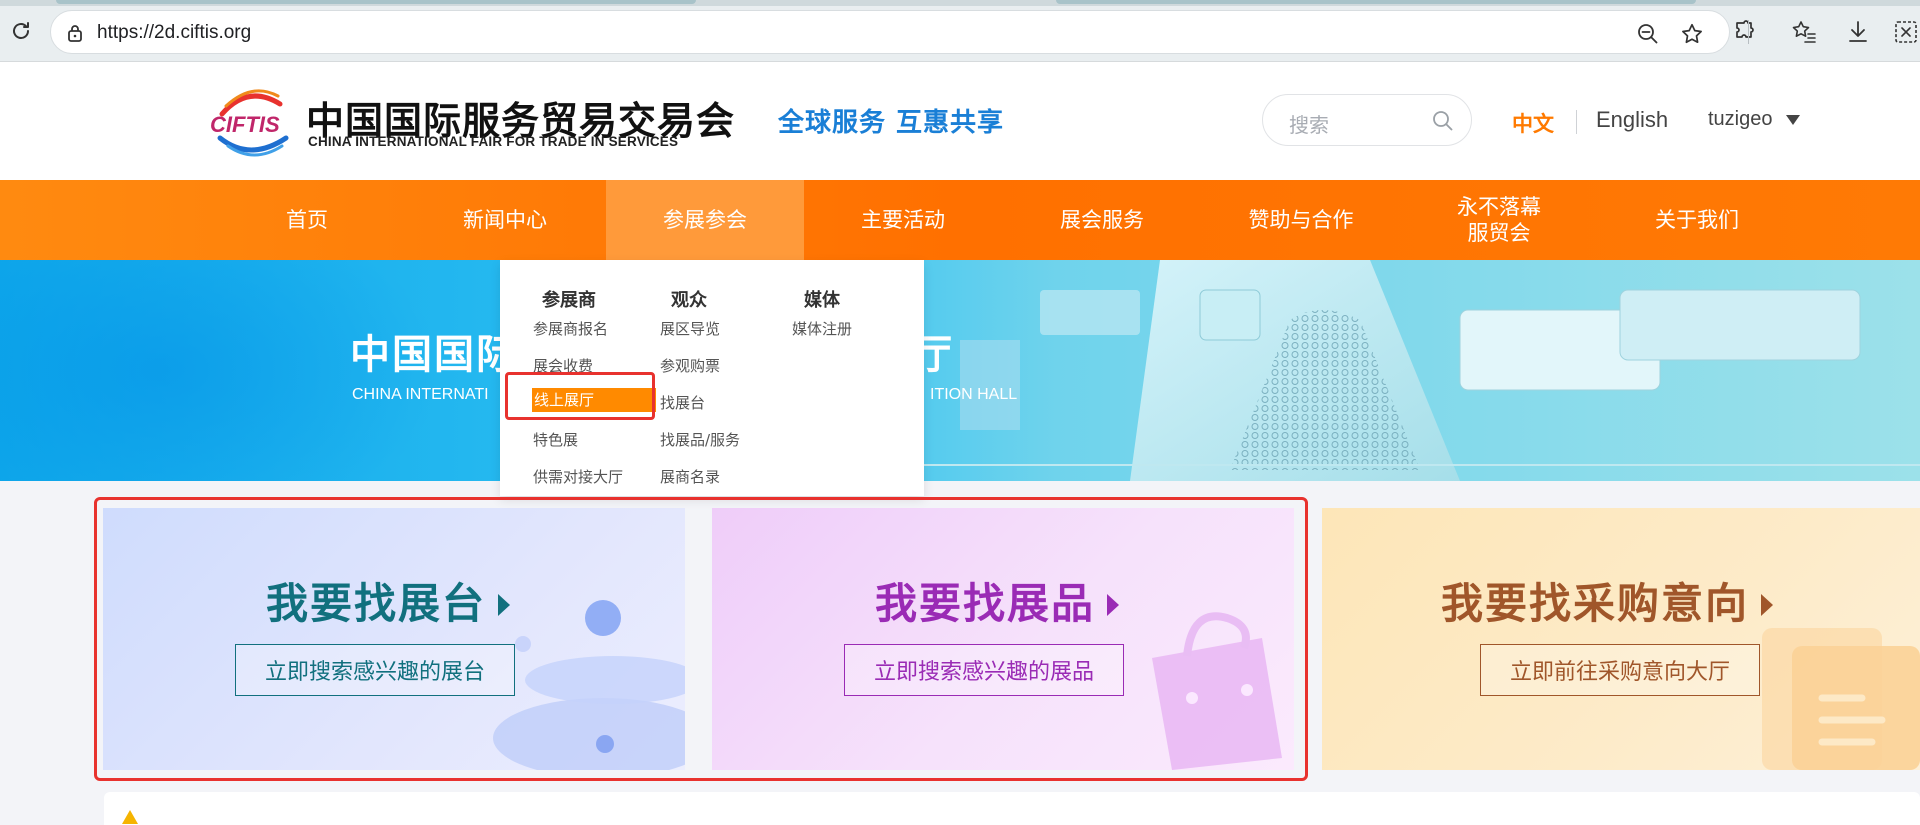 This screenshot has width=1920, height=825. What do you see at coordinates (1740, 119) in the screenshot?
I see `user-menu: tuzigeo` at bounding box center [1740, 119].